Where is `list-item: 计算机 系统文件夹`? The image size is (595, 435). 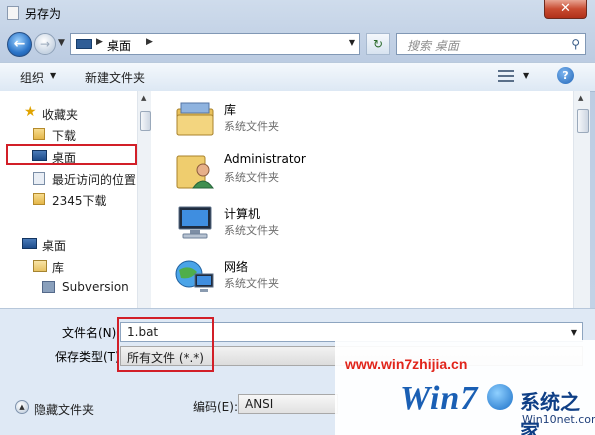 list-item: 计算机 系统文件夹 is located at coordinates (351, 224).